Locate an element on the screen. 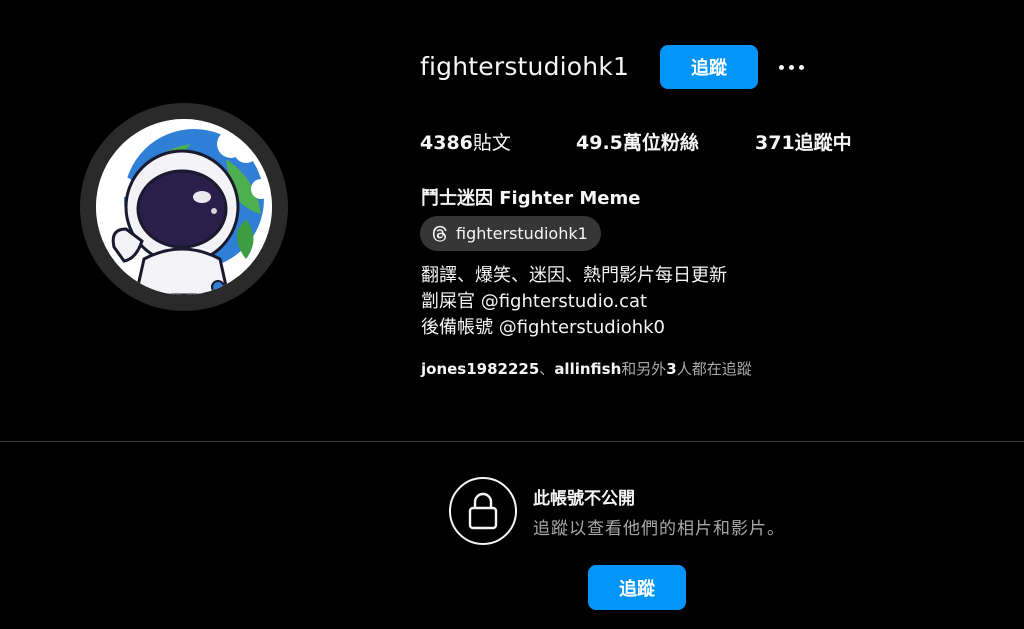  followed-by-user: allinfish is located at coordinates (587, 369).